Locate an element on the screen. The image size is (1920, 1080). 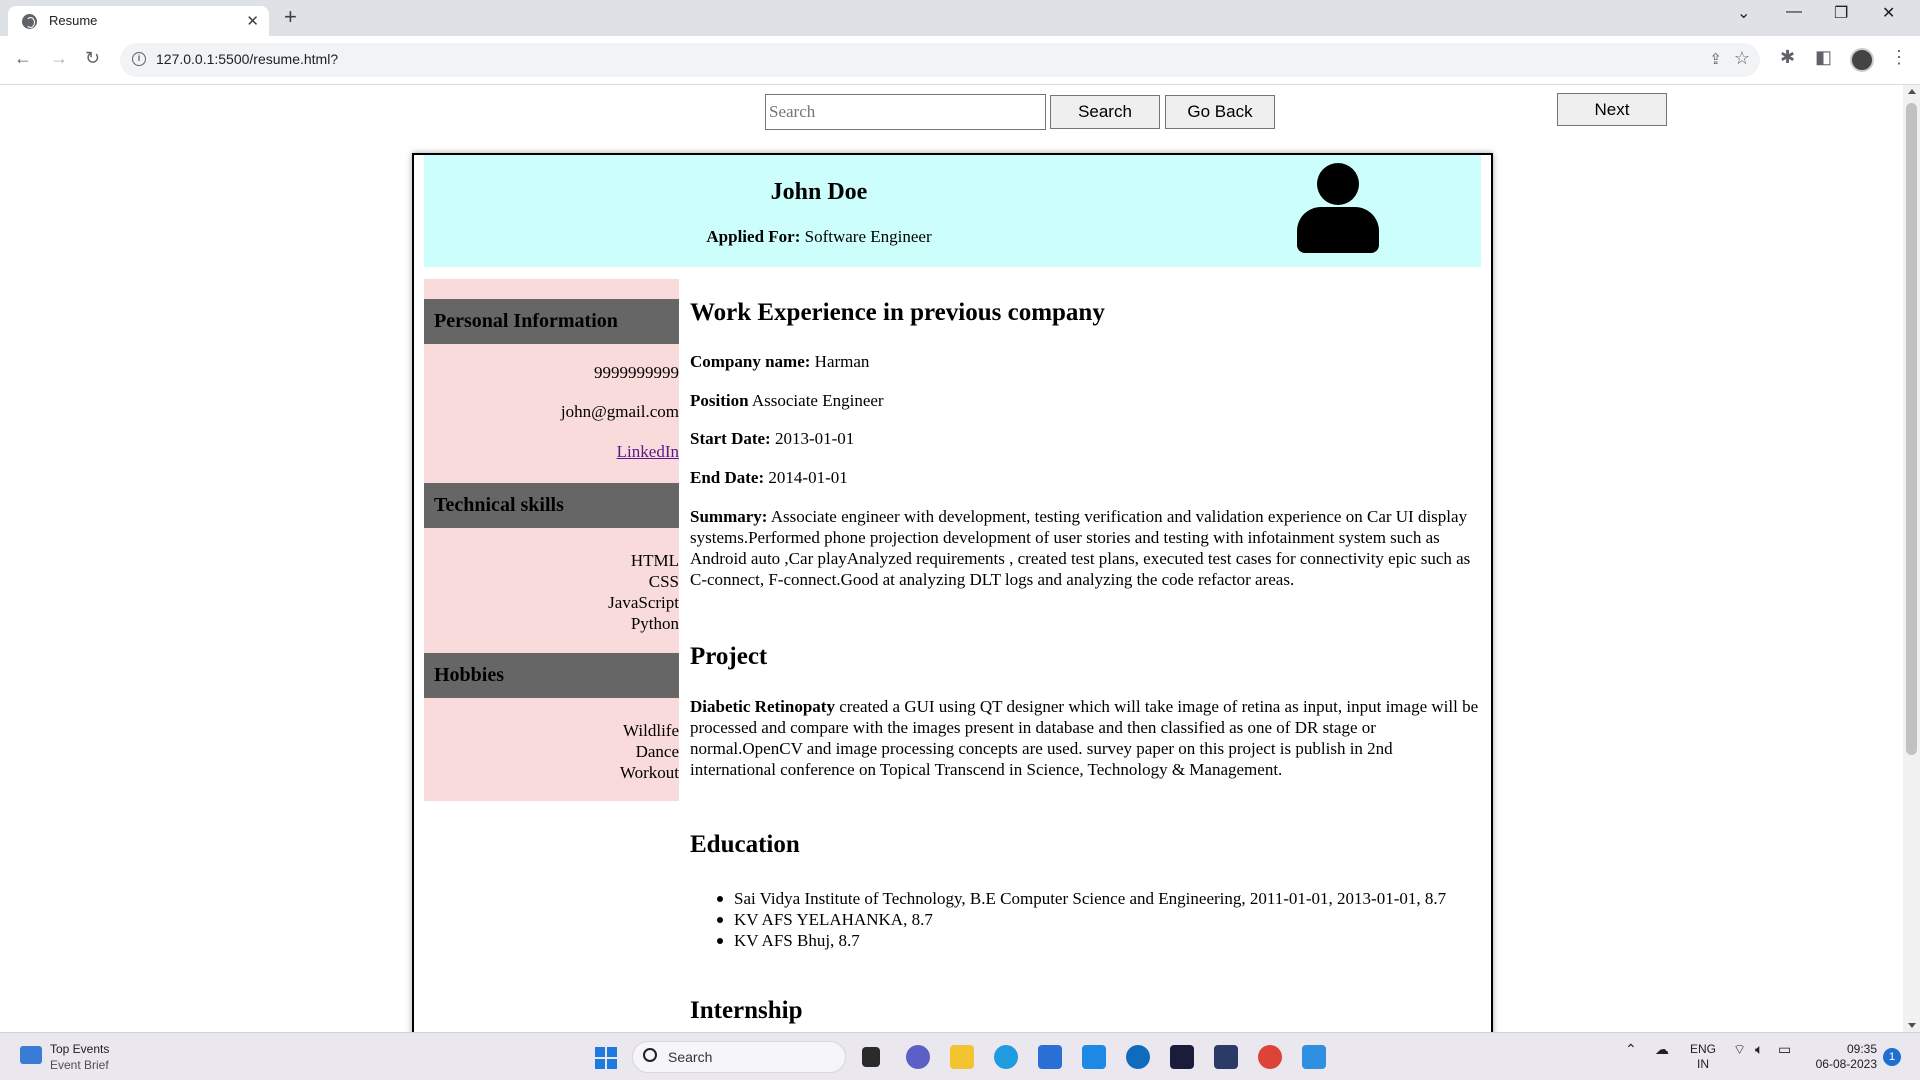
close-tab-icon: ✕ is located at coordinates (252, 21).